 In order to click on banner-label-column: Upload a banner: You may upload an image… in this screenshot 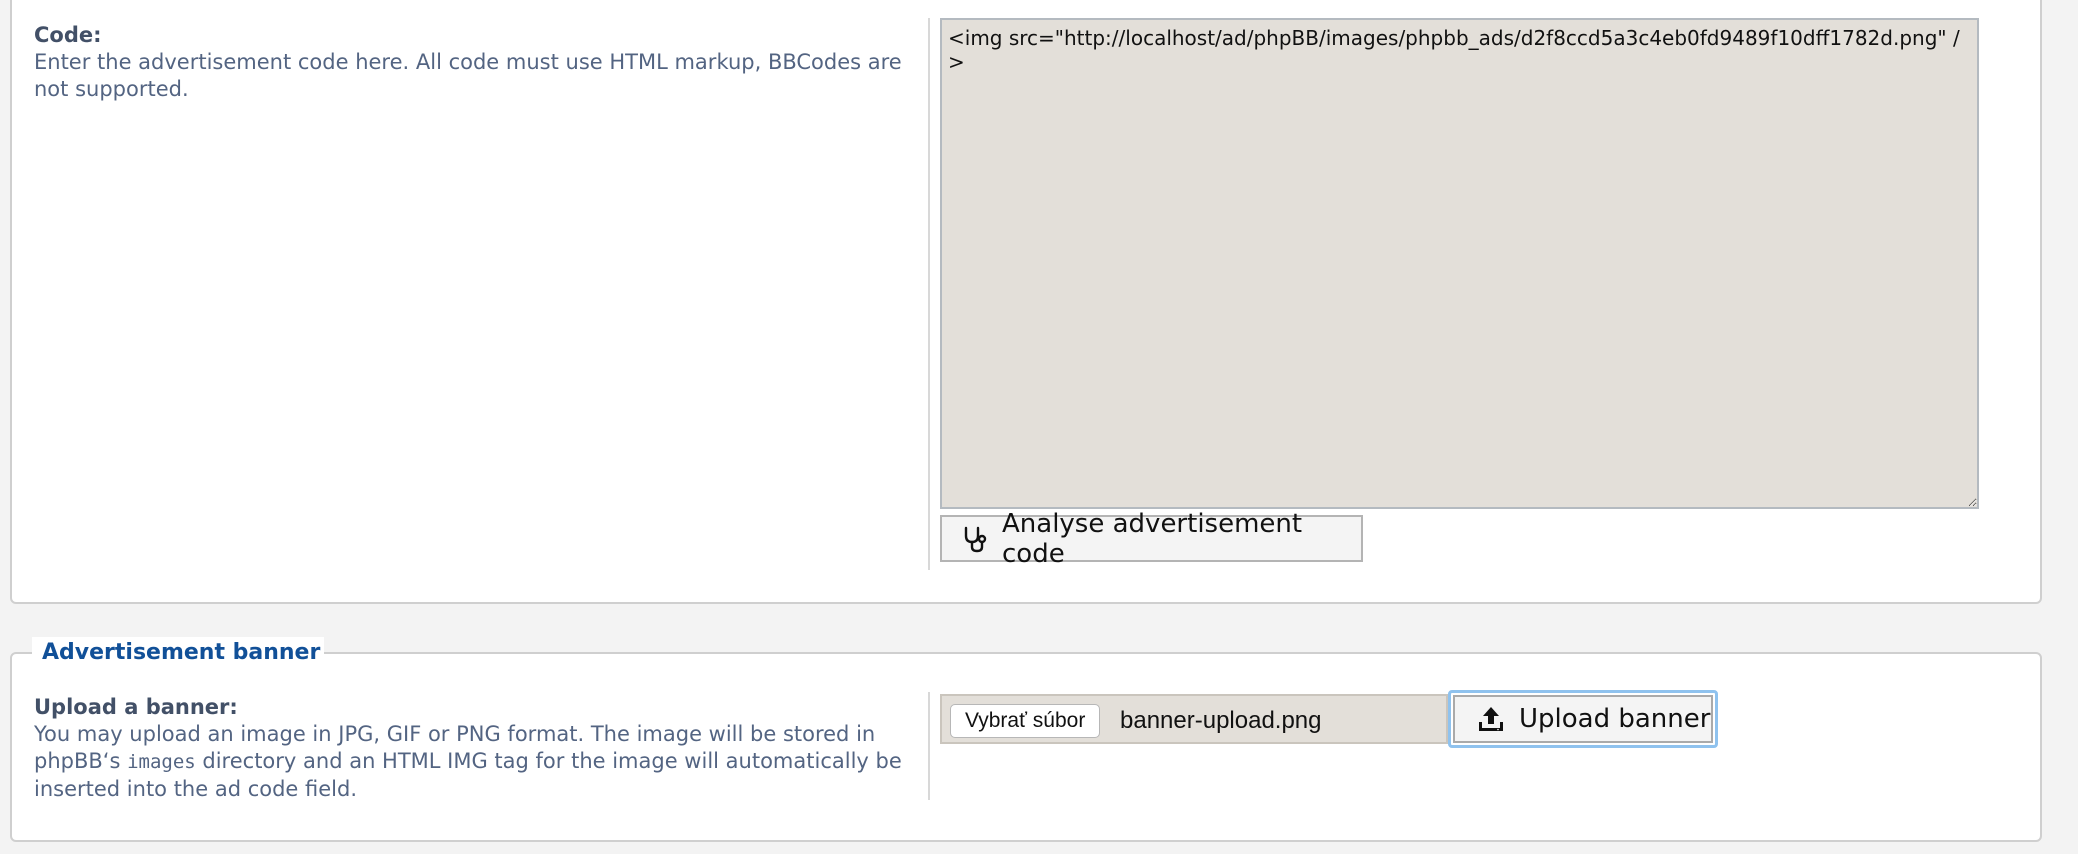, I will do `click(484, 748)`.